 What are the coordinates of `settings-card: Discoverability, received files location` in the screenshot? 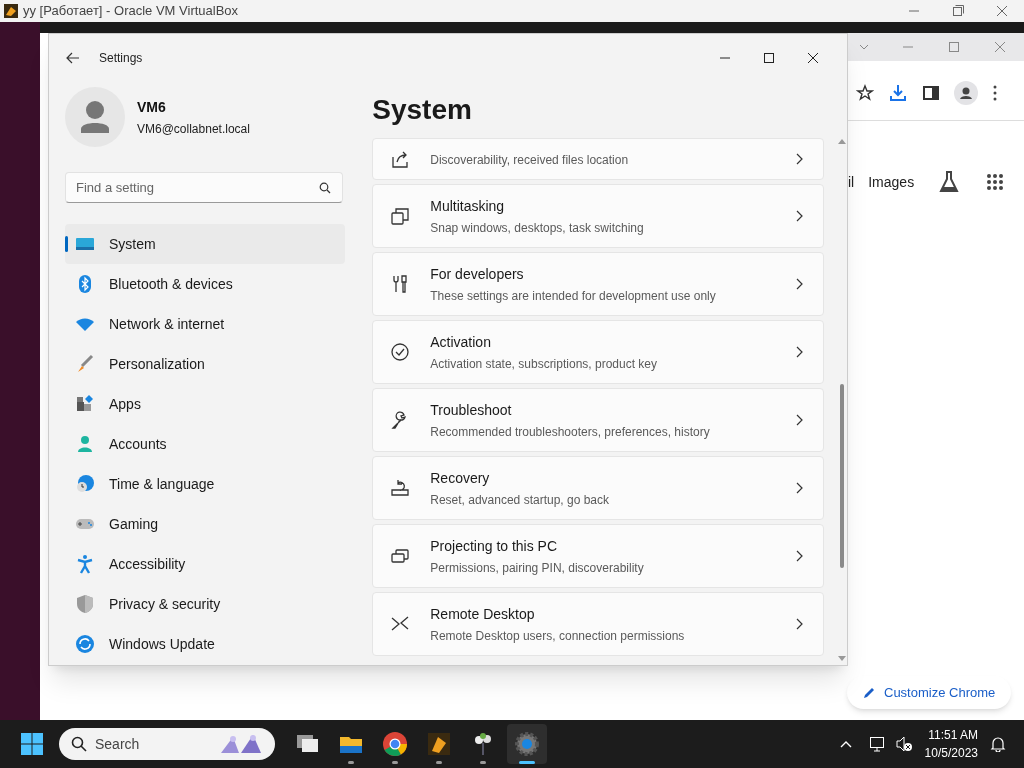 It's located at (598, 159).